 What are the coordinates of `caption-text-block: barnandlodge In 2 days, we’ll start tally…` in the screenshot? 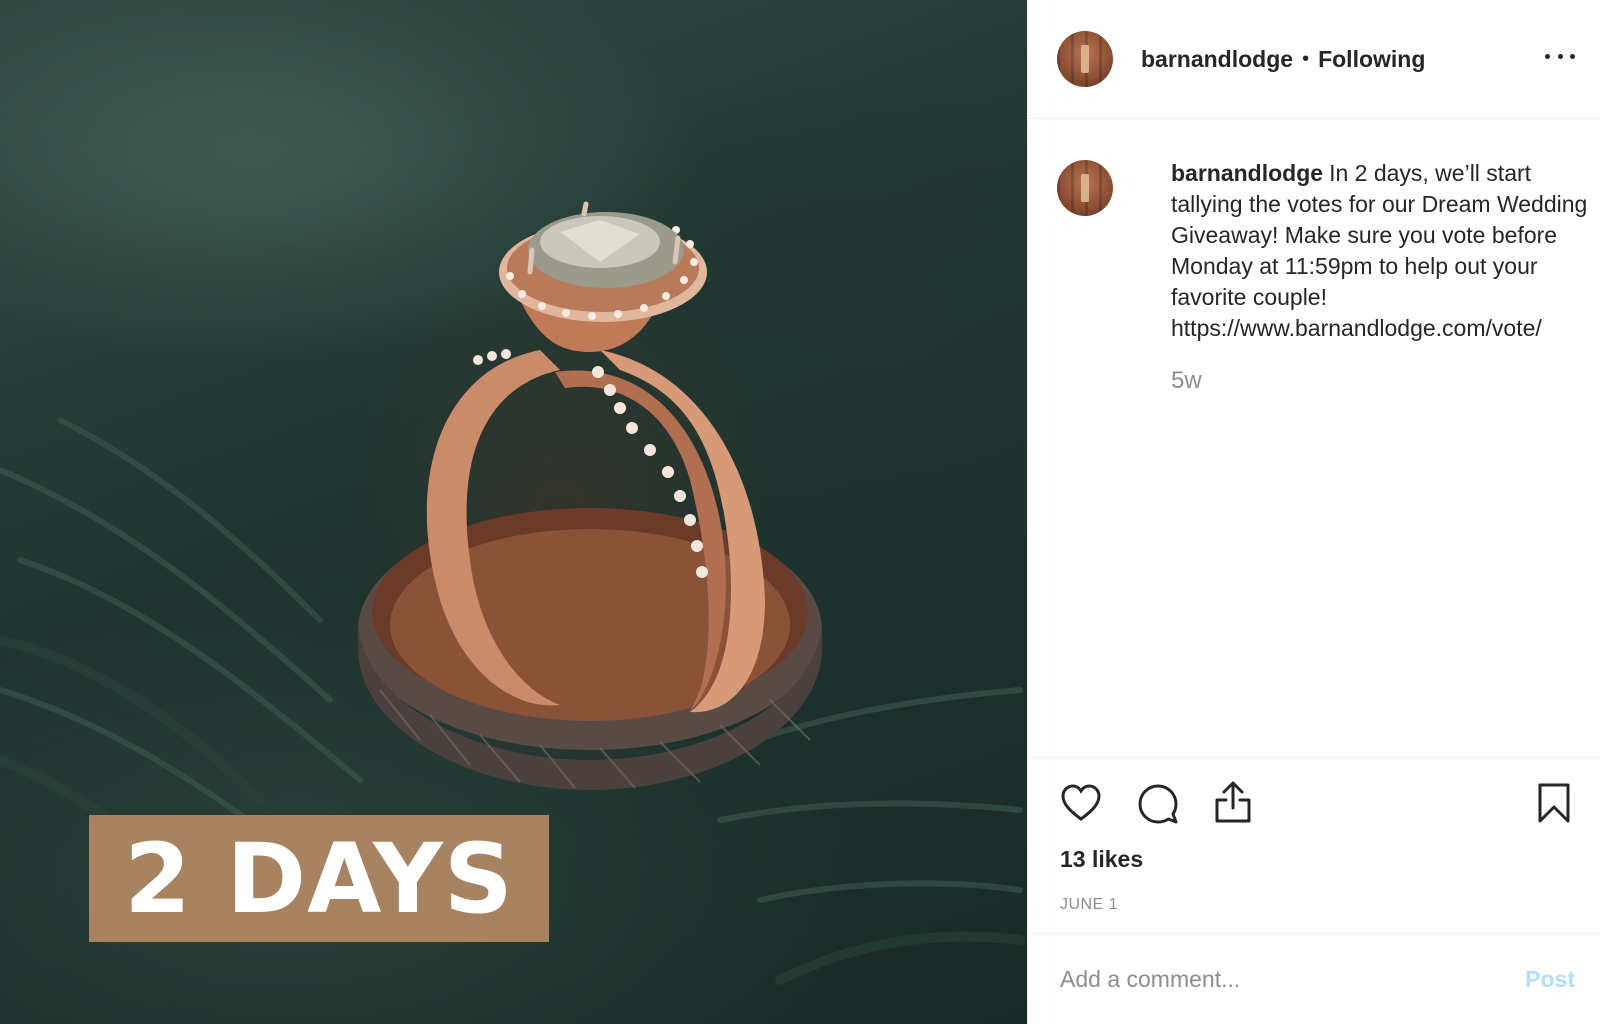 It's located at (1381, 251).